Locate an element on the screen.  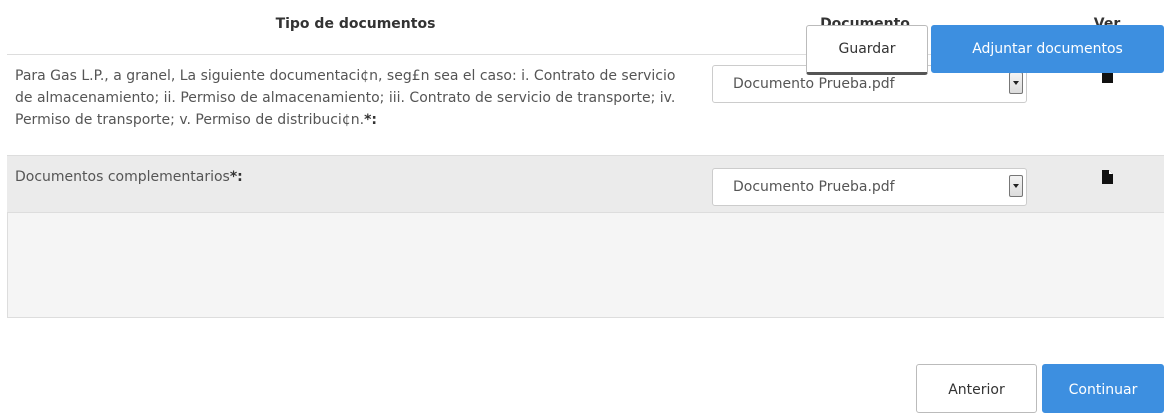
continue-button: Continuar is located at coordinates (1103, 388).